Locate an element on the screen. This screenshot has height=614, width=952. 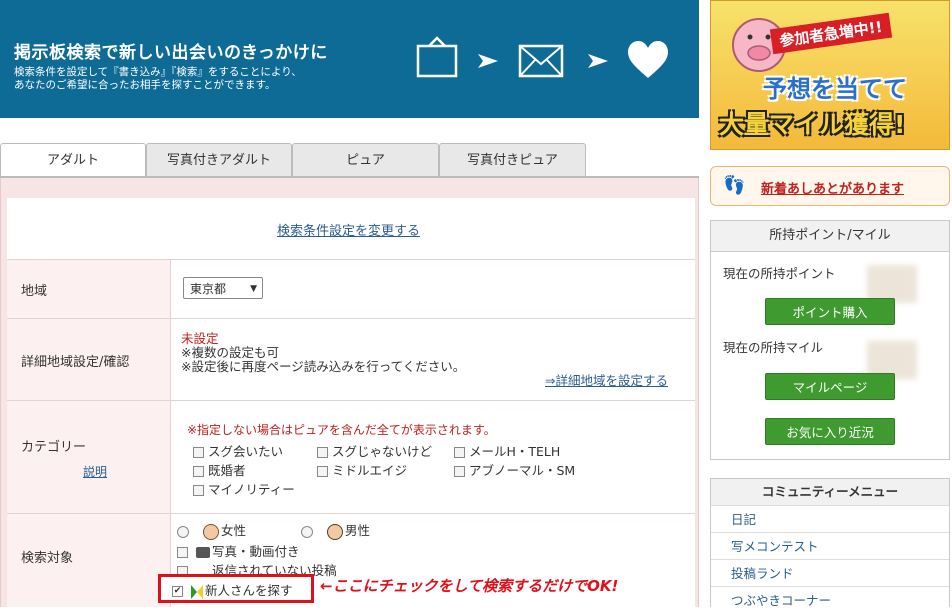
gender-male-option: 男性 is located at coordinates (335, 530).